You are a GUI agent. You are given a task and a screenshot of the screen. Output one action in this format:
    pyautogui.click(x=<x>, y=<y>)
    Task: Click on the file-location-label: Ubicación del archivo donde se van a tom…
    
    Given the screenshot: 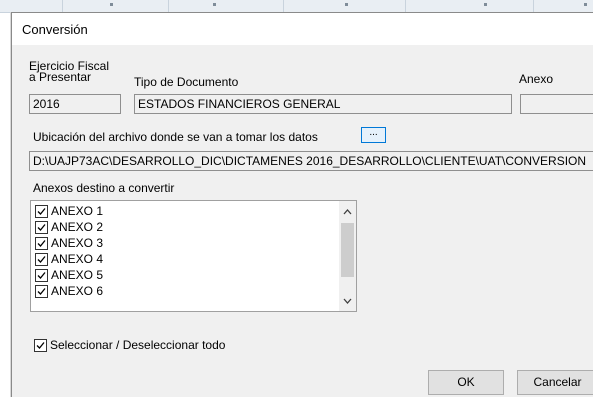 What is the action you would take?
    pyautogui.click(x=175, y=137)
    